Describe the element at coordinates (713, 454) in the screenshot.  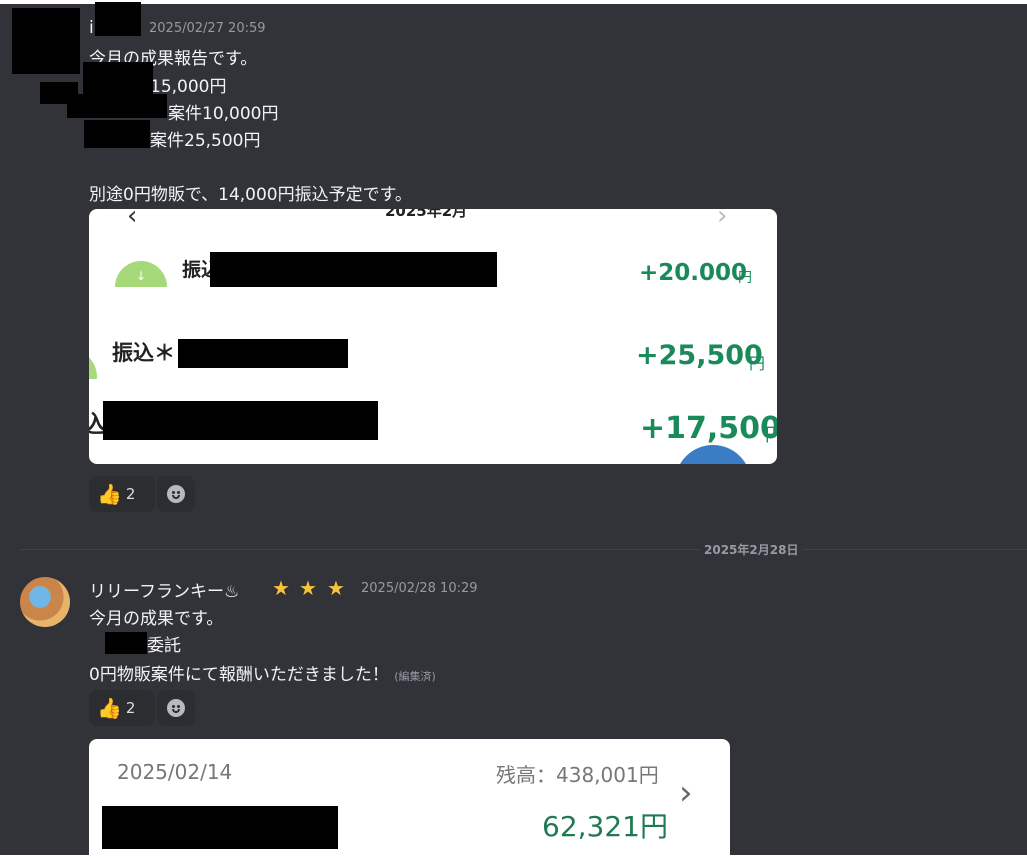
I see `blue-circle-icon` at that location.